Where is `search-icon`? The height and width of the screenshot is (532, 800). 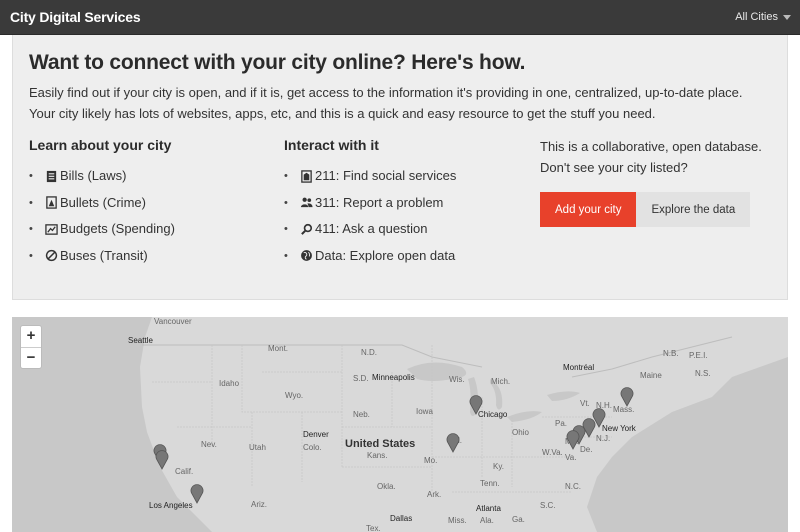 search-icon is located at coordinates (306, 229).